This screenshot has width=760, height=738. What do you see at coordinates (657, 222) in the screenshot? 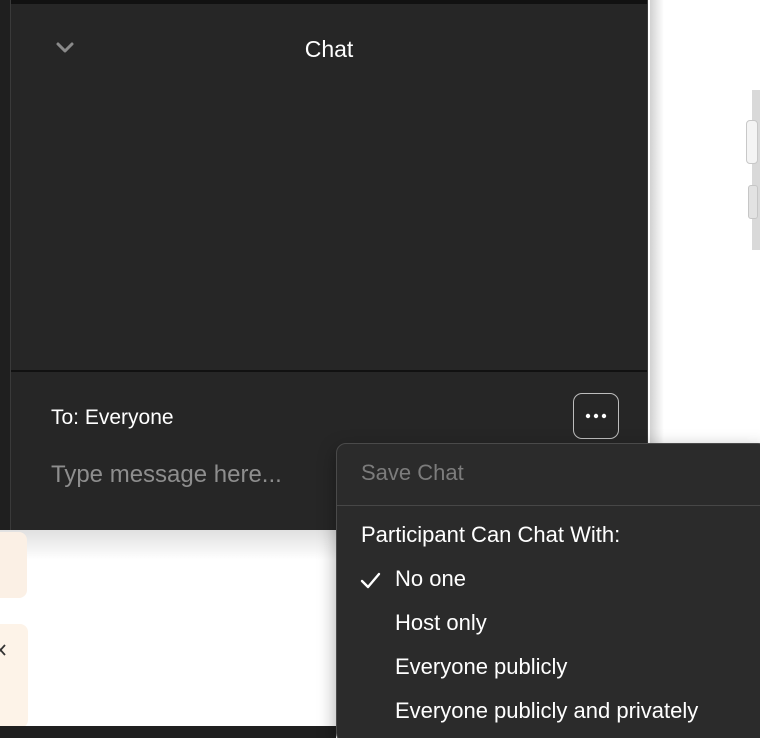
I see `panel-shadow` at bounding box center [657, 222].